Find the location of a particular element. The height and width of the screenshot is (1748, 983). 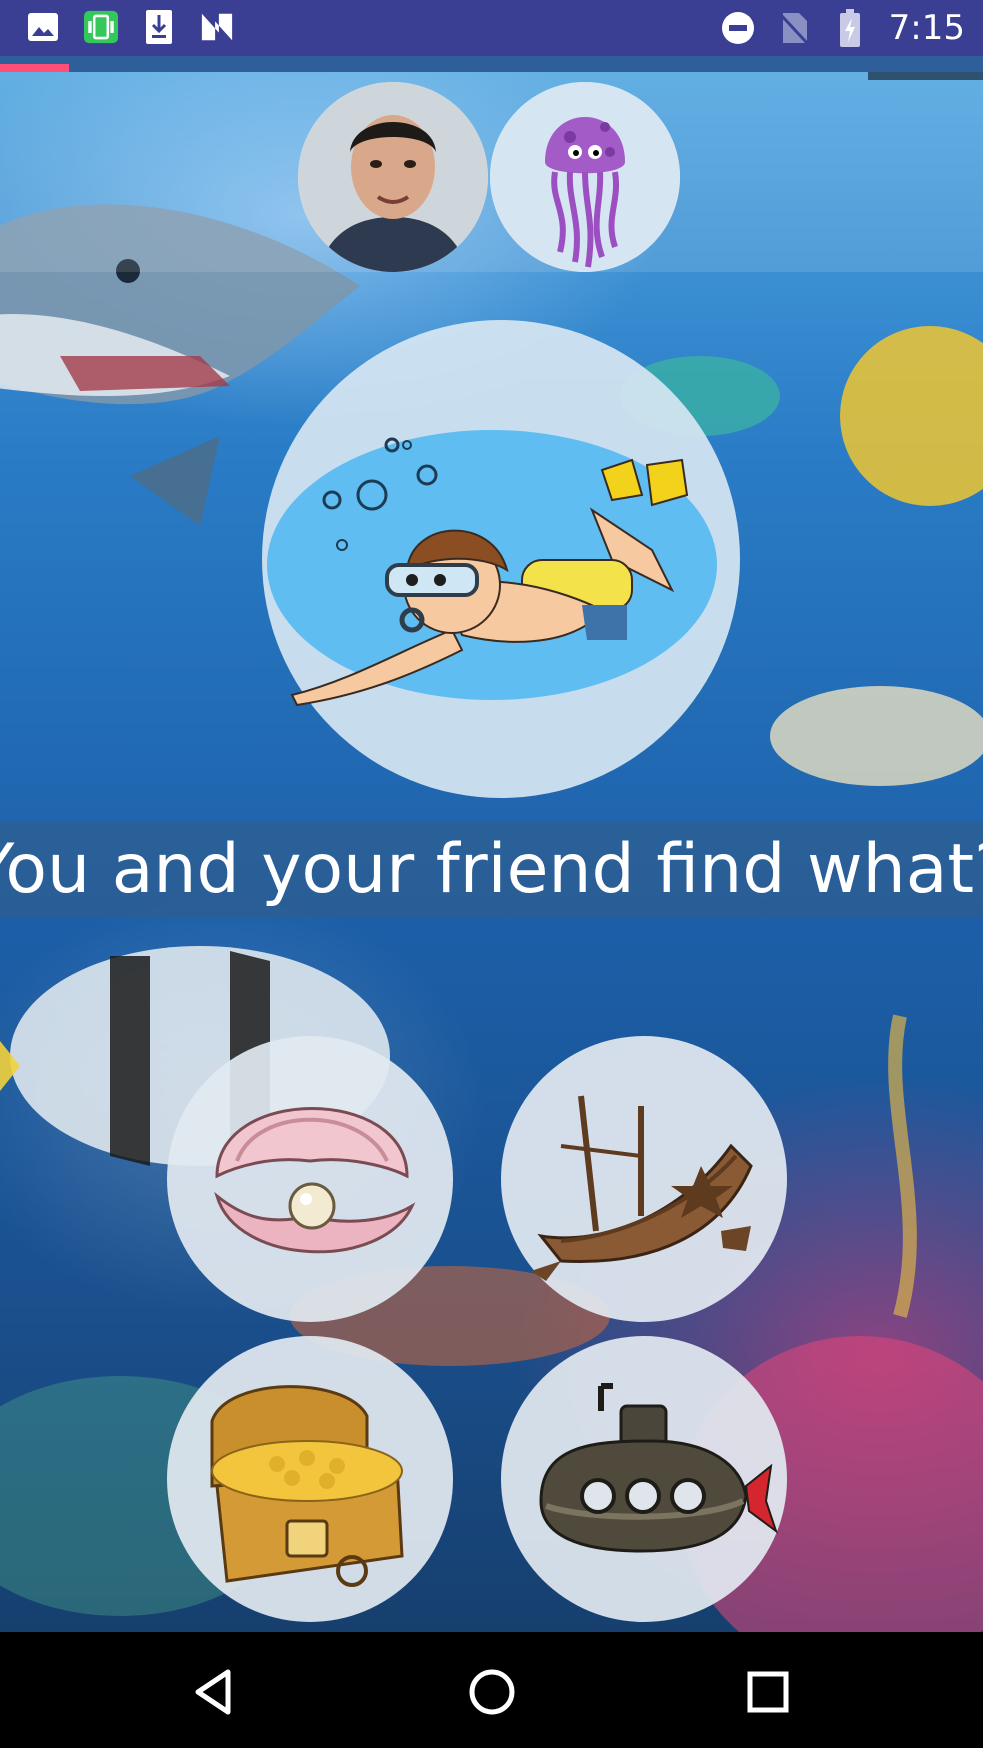

back-triangle-icon is located at coordinates (213, 1692).